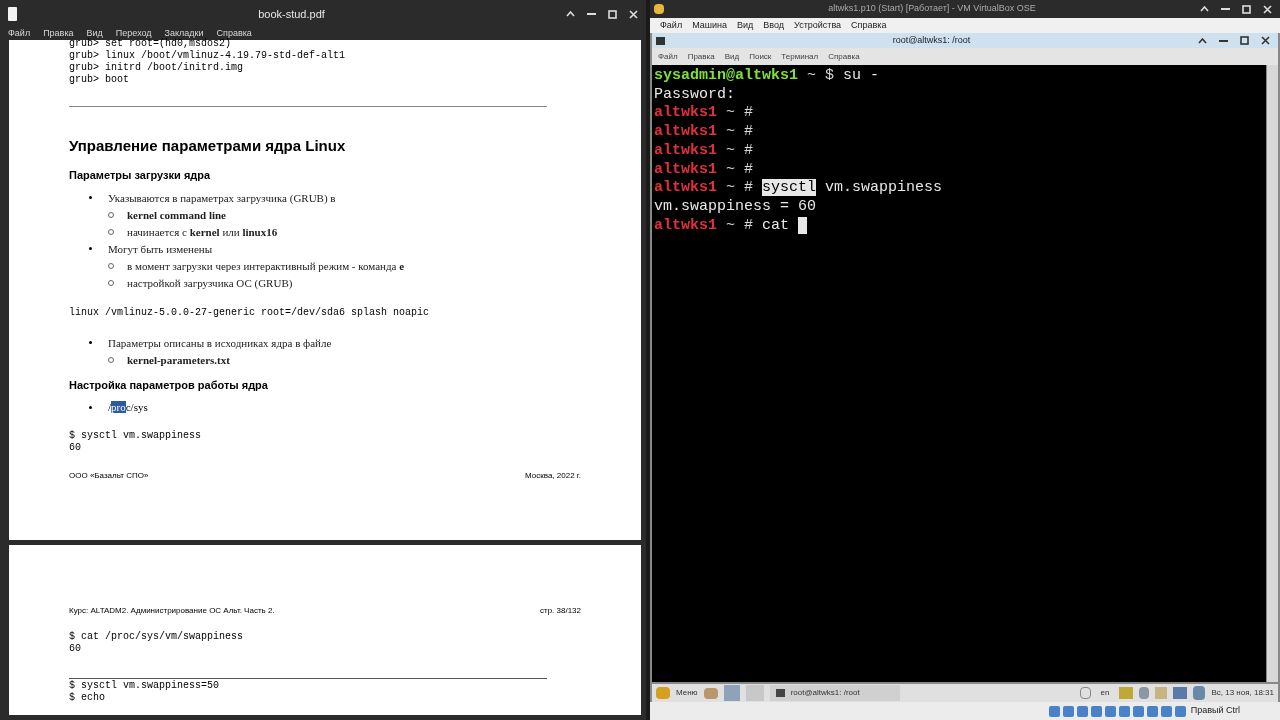 Image resolution: width=1280 pixels, height=720 pixels. Describe the element at coordinates (220, 342) in the screenshot. I see `list-item: Параметры описаны в исходниках ядра в файле` at that location.